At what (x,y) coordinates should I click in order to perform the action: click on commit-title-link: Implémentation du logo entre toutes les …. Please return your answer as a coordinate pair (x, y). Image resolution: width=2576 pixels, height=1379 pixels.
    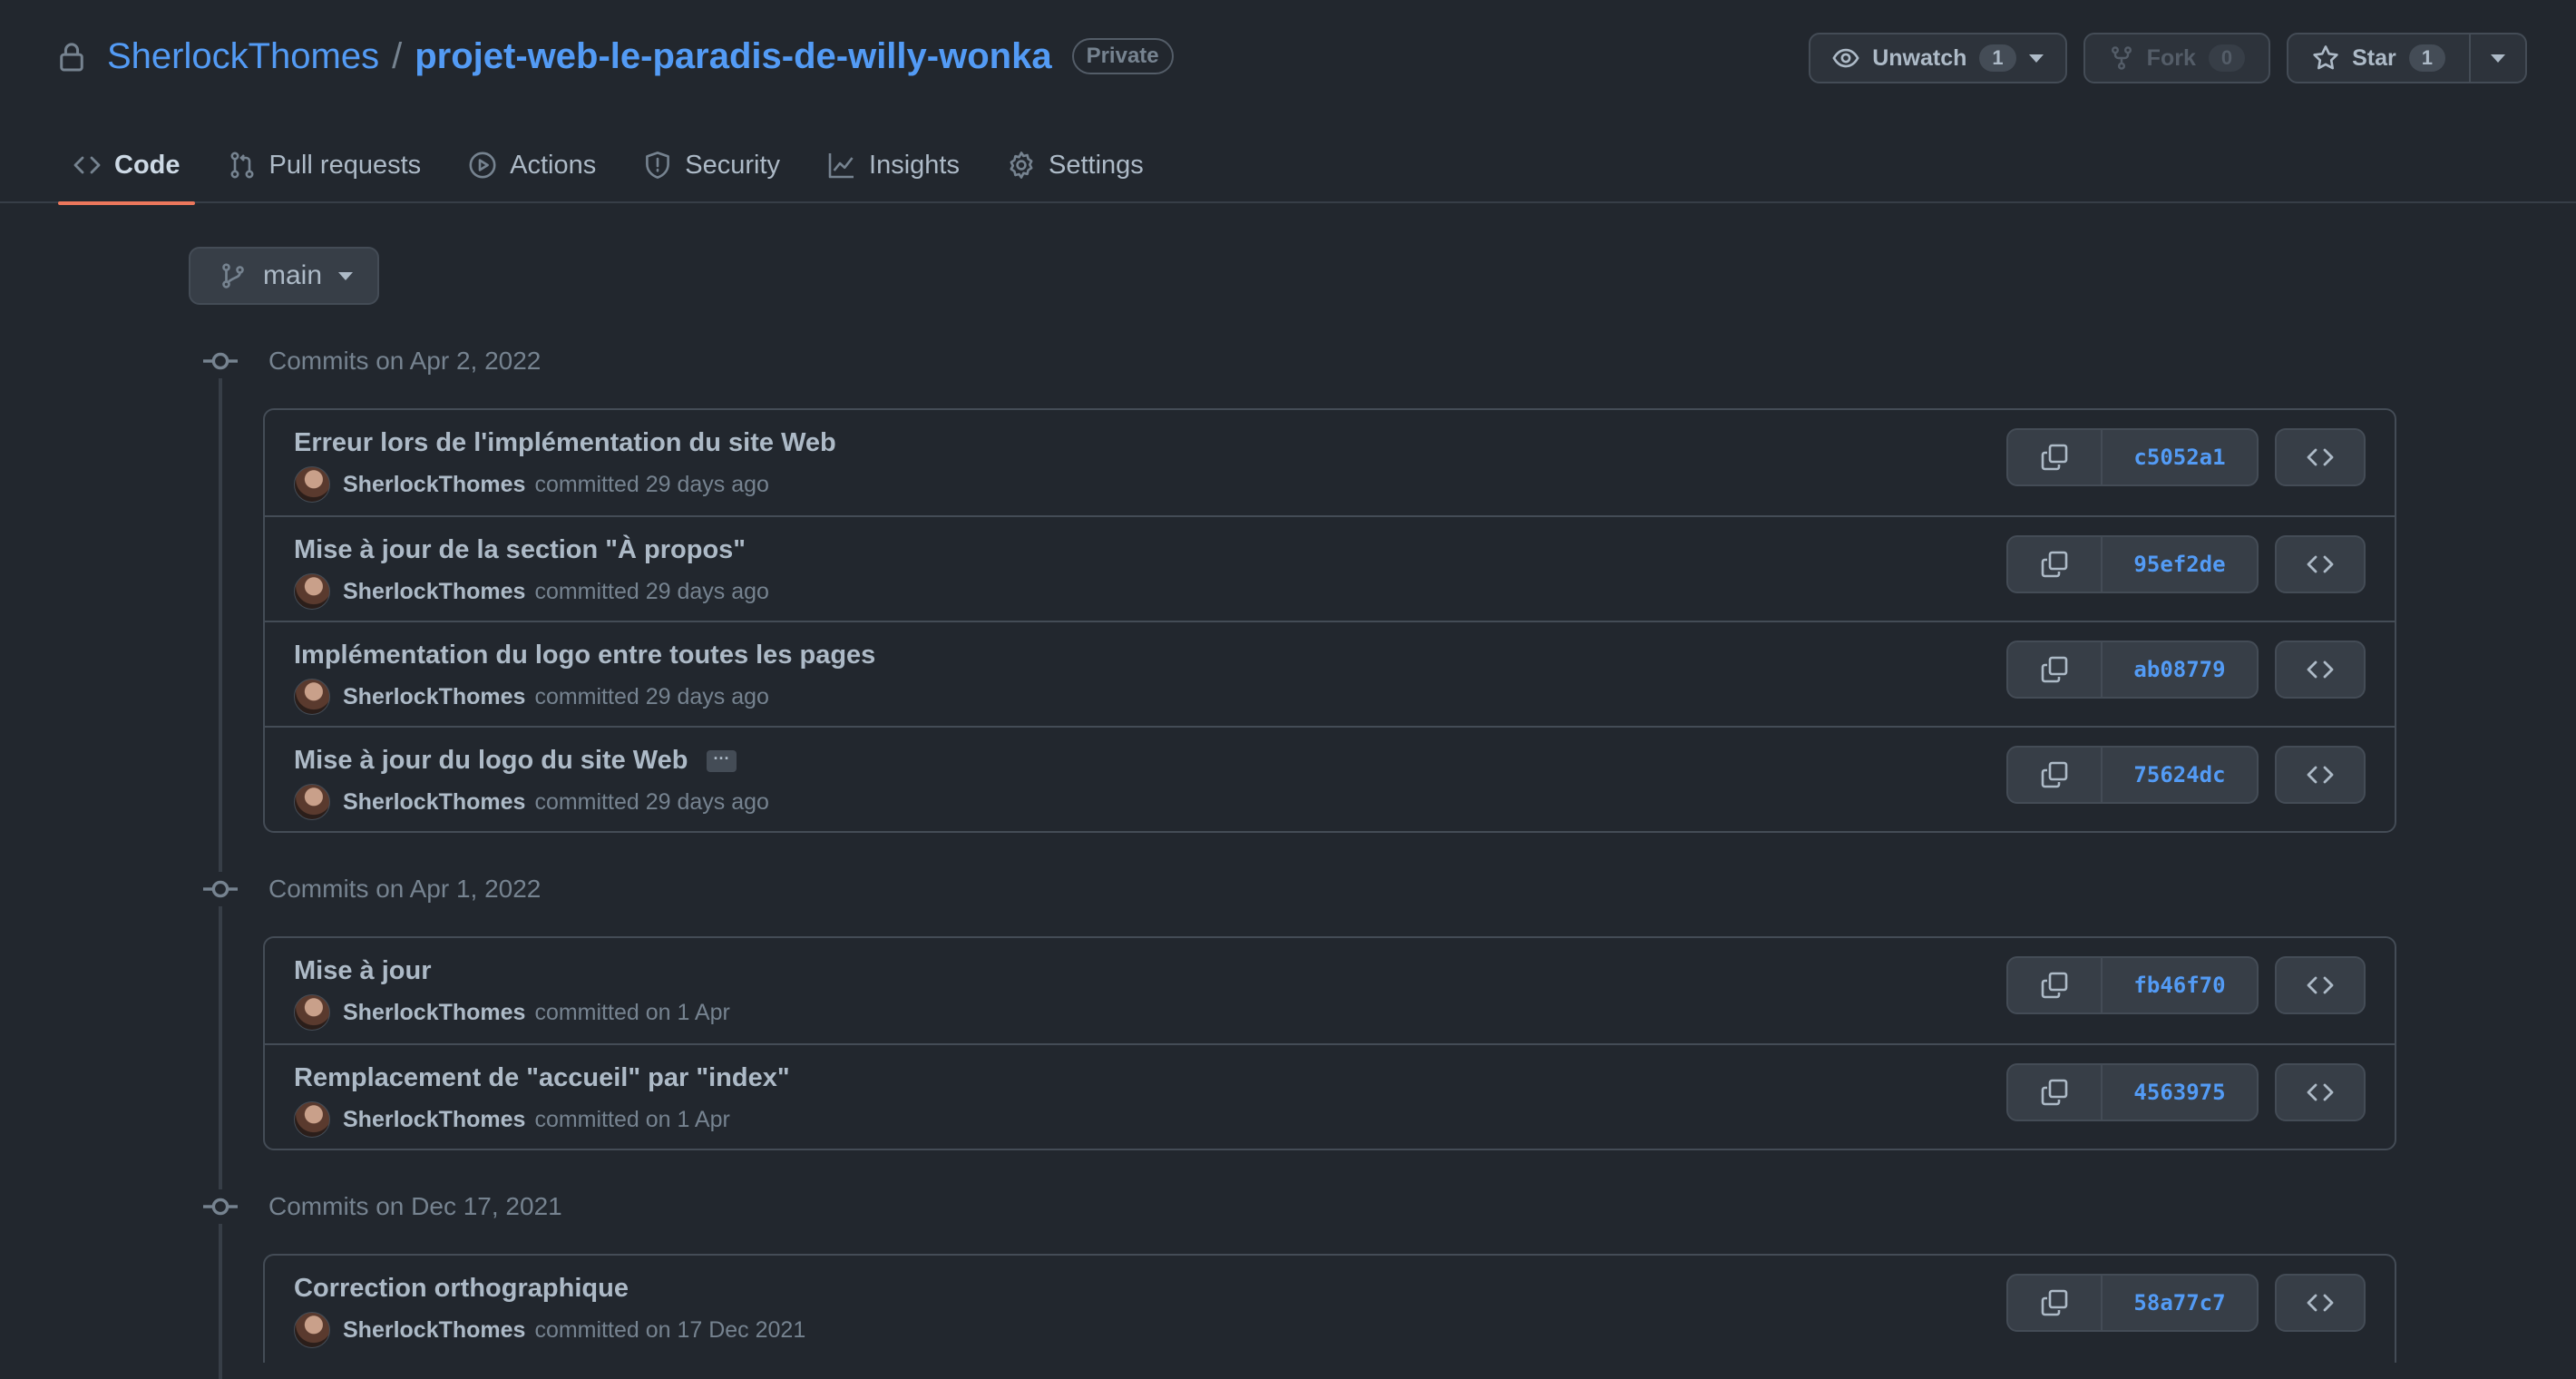
    Looking at the image, I should click on (584, 655).